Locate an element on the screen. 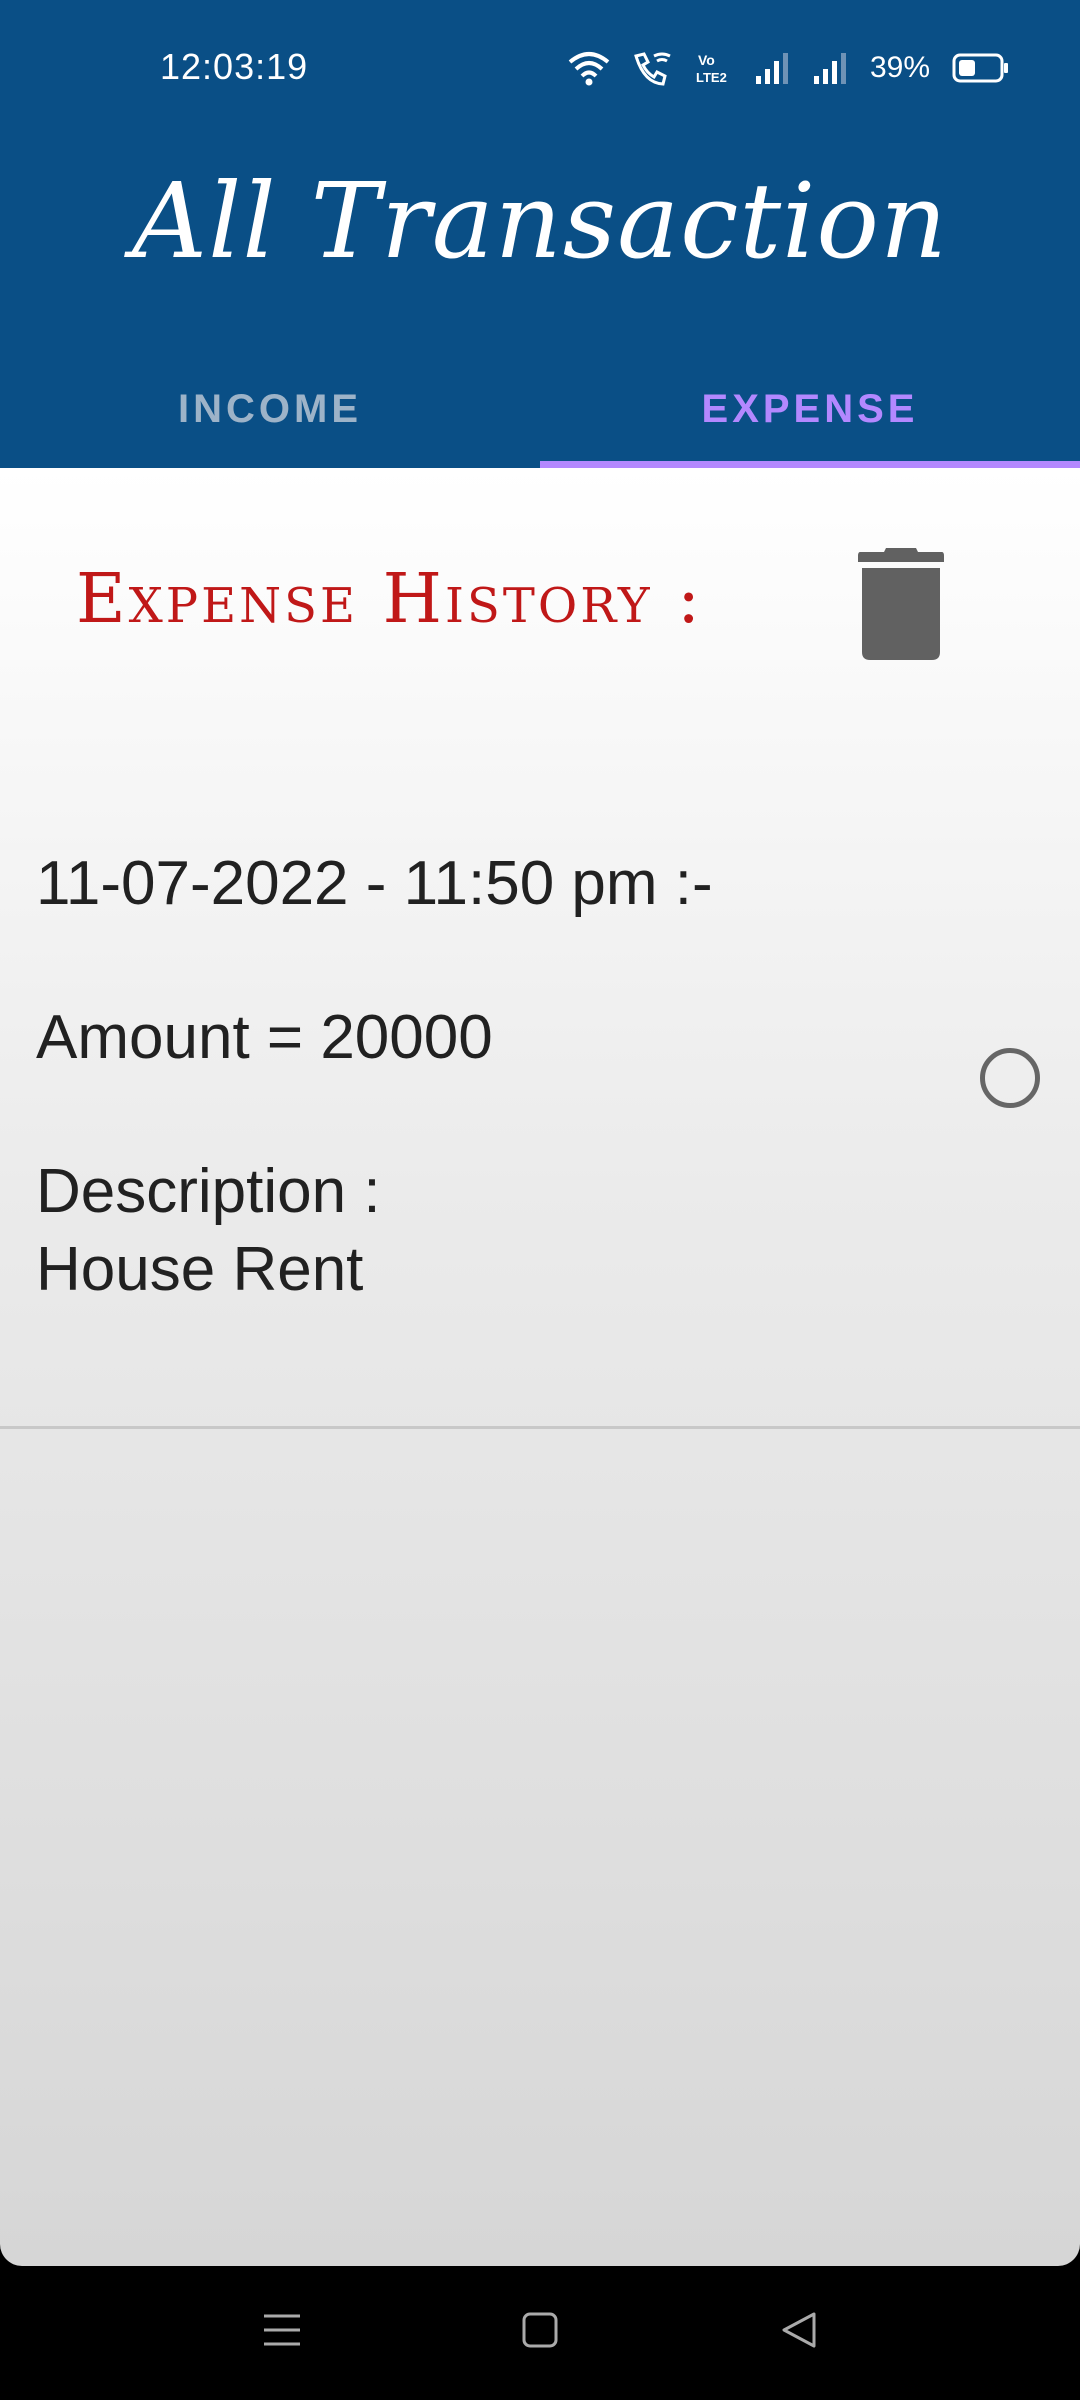 This screenshot has height=2400, width=1080. navigation-bar is located at coordinates (540, 2333).